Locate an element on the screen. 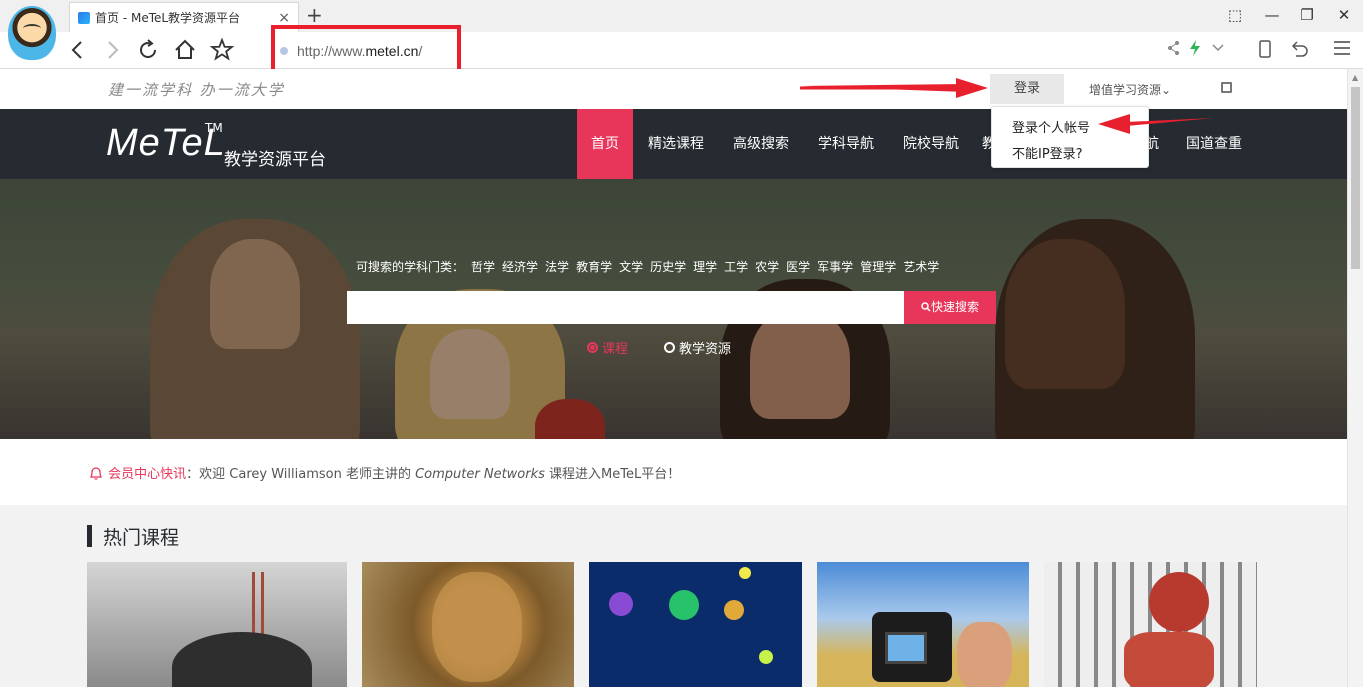  forward-button is located at coordinates (112, 50).